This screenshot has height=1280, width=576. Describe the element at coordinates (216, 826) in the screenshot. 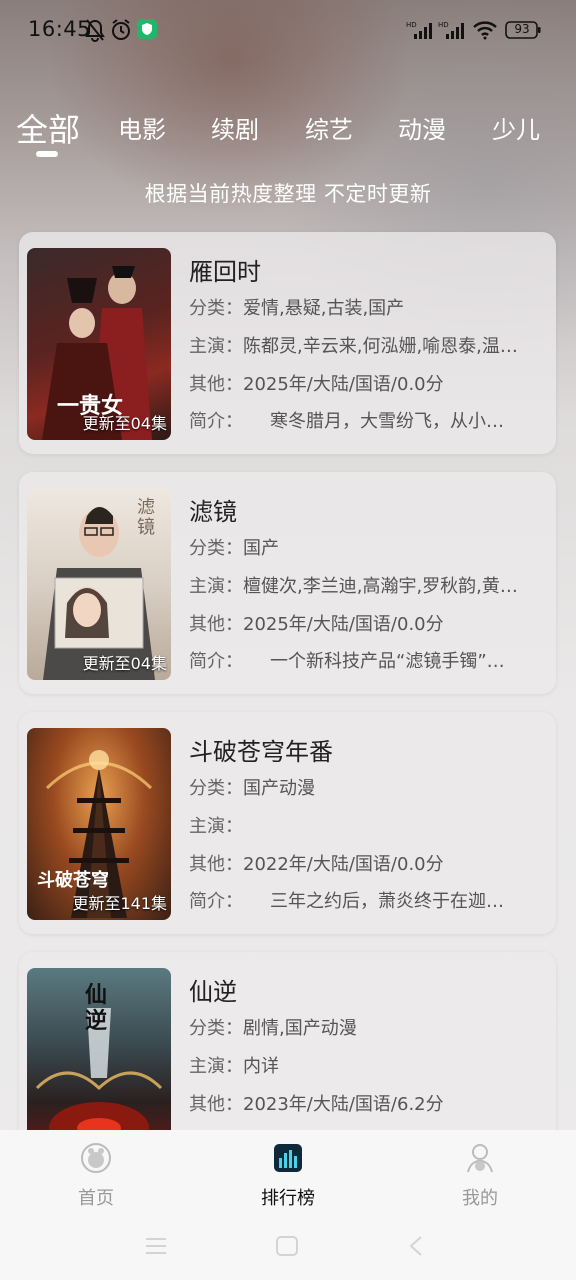

I see `item-cast: 主演：` at that location.